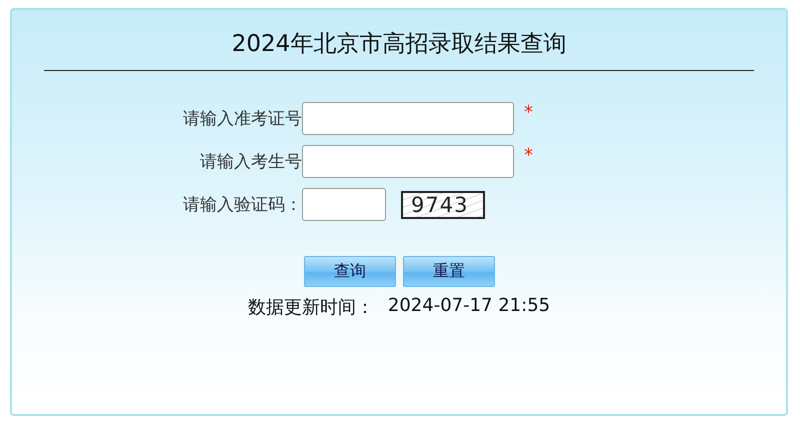 This screenshot has height=426, width=800. I want to click on update-time: 2024-07-17 21:55, so click(469, 306).